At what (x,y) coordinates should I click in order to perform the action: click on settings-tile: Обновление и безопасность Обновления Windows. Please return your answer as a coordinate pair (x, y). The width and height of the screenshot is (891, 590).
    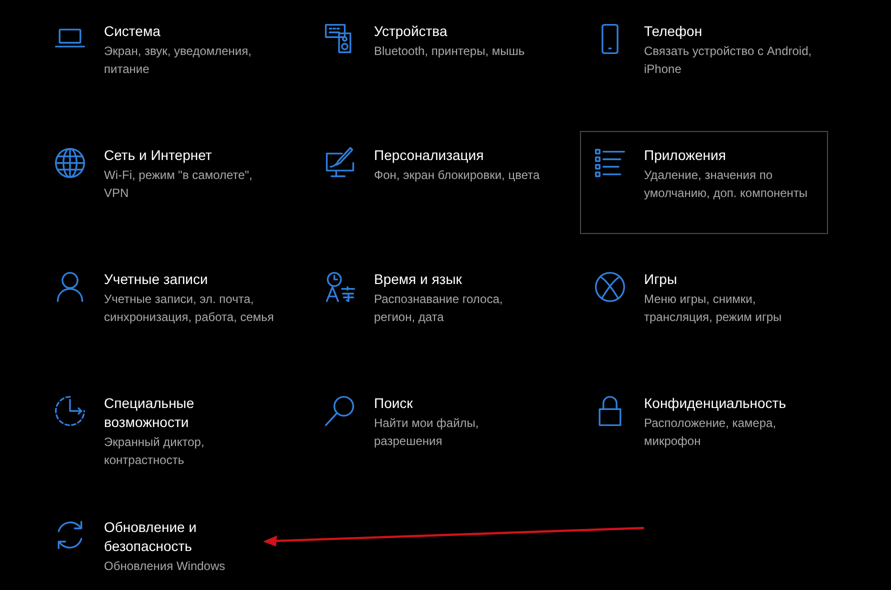
    Looking at the image, I should click on (164, 546).